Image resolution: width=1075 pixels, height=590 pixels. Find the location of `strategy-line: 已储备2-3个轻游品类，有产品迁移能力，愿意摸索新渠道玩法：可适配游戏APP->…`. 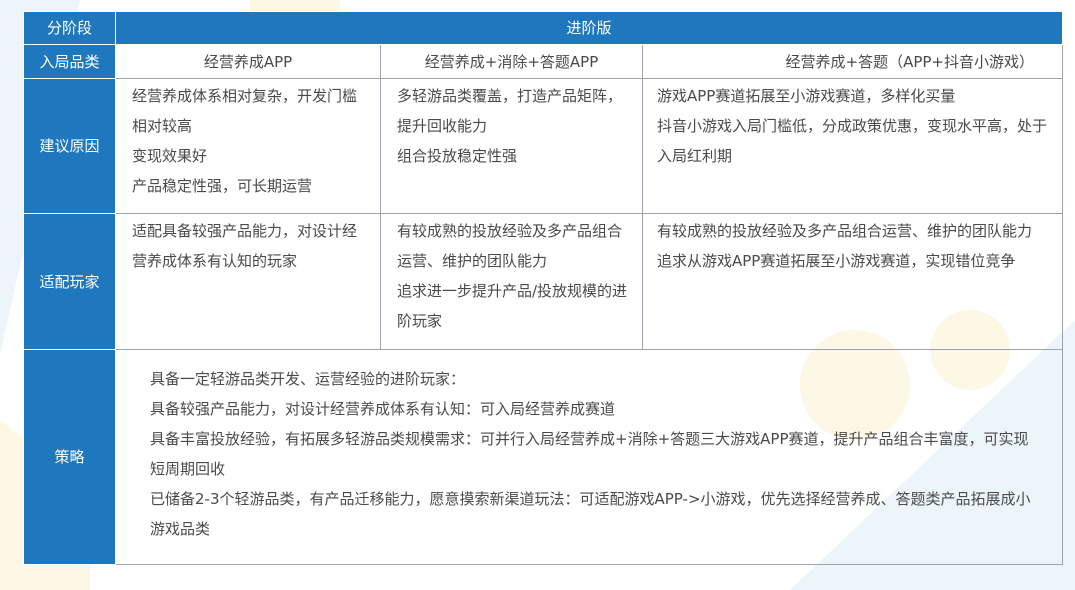

strategy-line: 已储备2-3个轻游品类，有产品迁移能力，愿意摸索新渠道玩法：可适配游戏APP->… is located at coordinates (590, 514).